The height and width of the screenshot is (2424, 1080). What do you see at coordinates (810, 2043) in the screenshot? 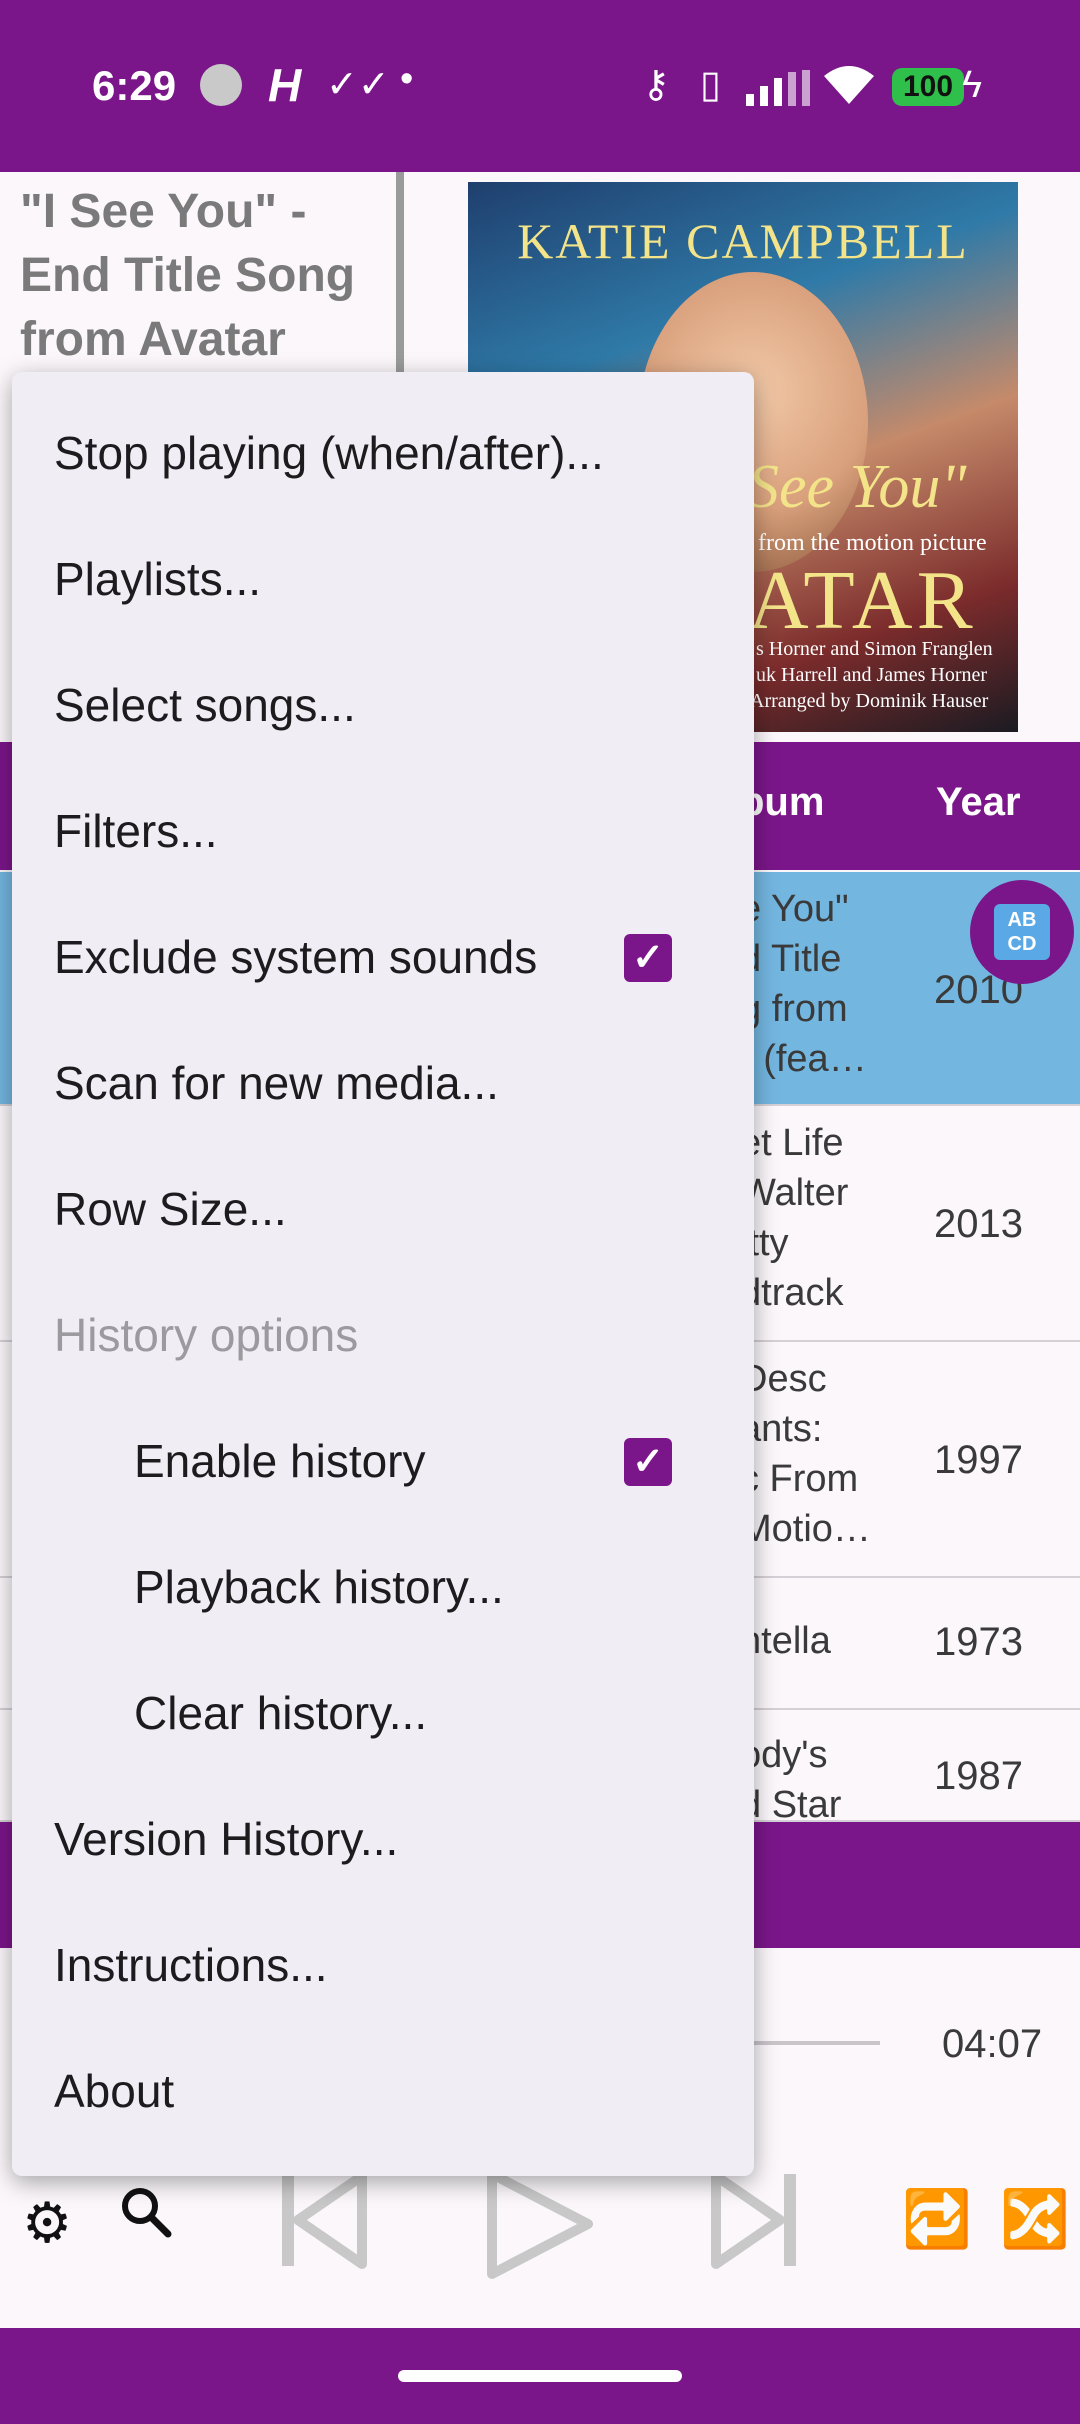
I see `seek-bar` at bounding box center [810, 2043].